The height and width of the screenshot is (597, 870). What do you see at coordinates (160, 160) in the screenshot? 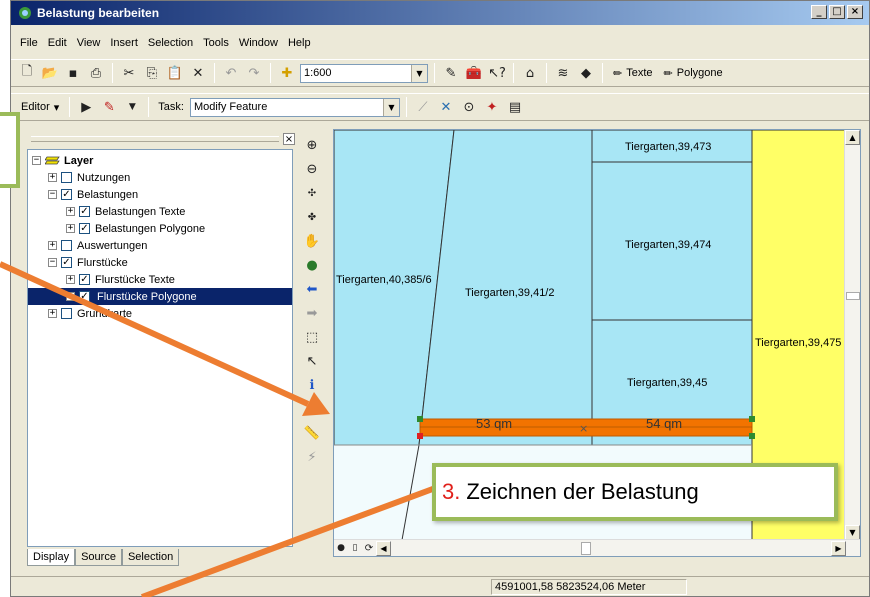
I see `tree-root: − Layer` at bounding box center [160, 160].